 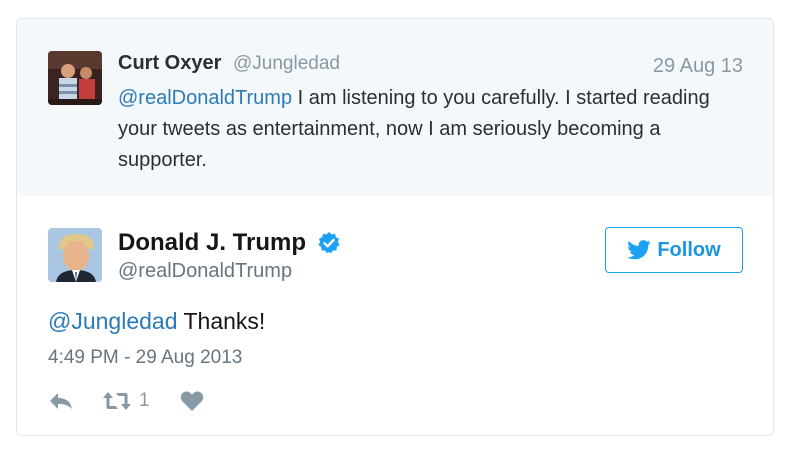 What do you see at coordinates (169, 63) in the screenshot?
I see `parent-author-name: Curt Oxyer` at bounding box center [169, 63].